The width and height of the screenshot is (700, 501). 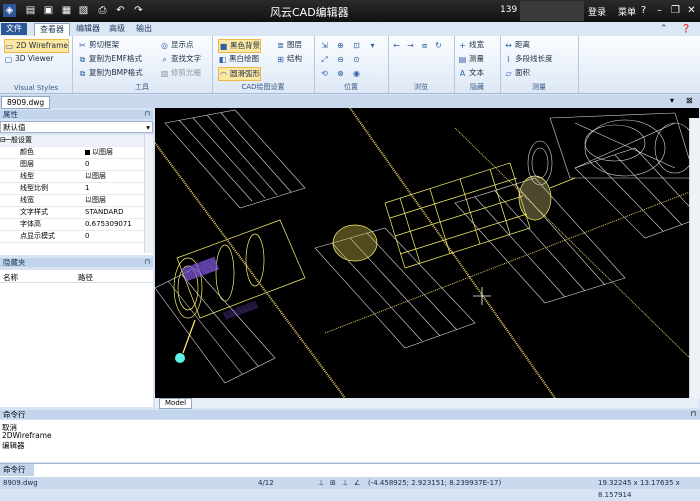 I want to click on property-value: STANDARD, so click(x=104, y=212).